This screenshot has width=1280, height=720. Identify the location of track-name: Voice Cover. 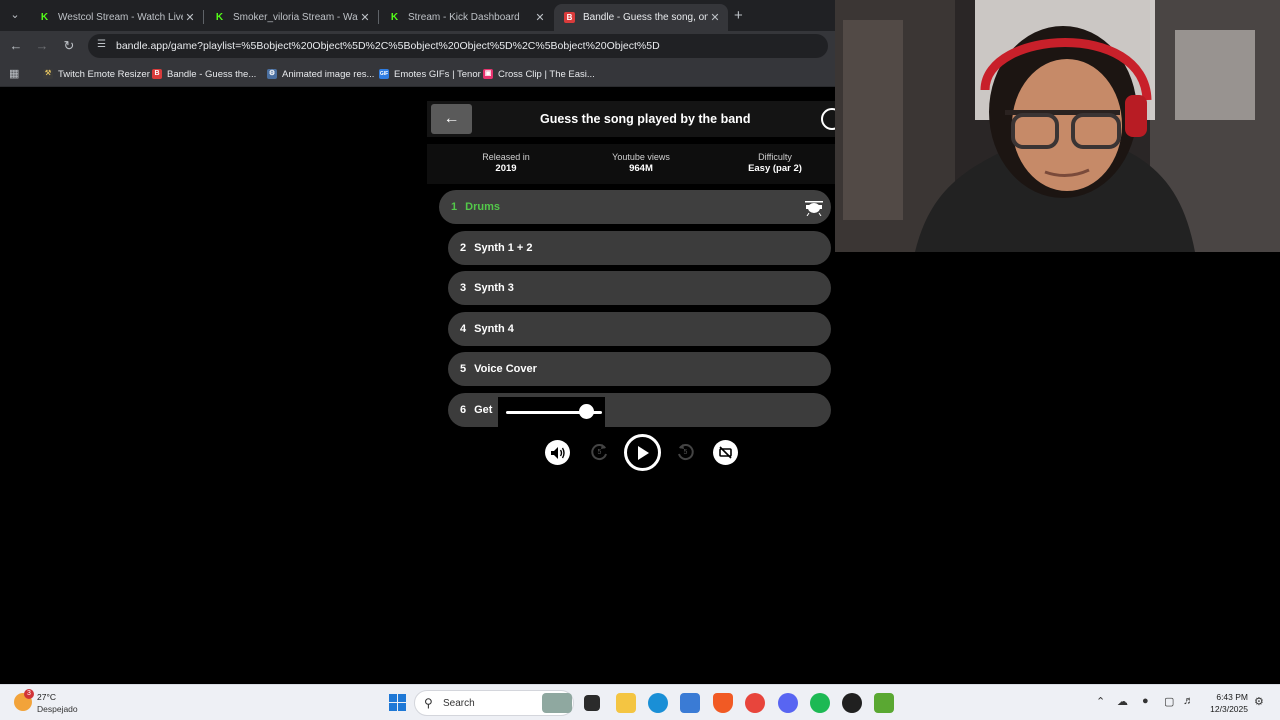
(505, 369).